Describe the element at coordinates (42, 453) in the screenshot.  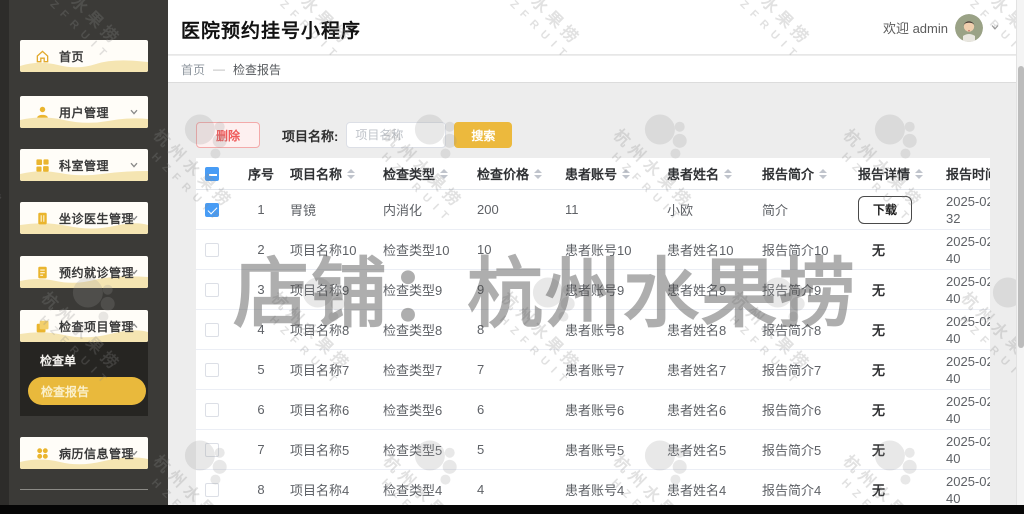
I see `dots-icon` at that location.